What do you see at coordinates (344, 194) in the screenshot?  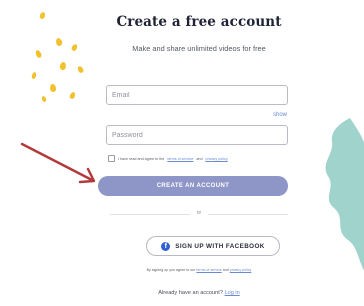 I see `decorative-blob` at bounding box center [344, 194].